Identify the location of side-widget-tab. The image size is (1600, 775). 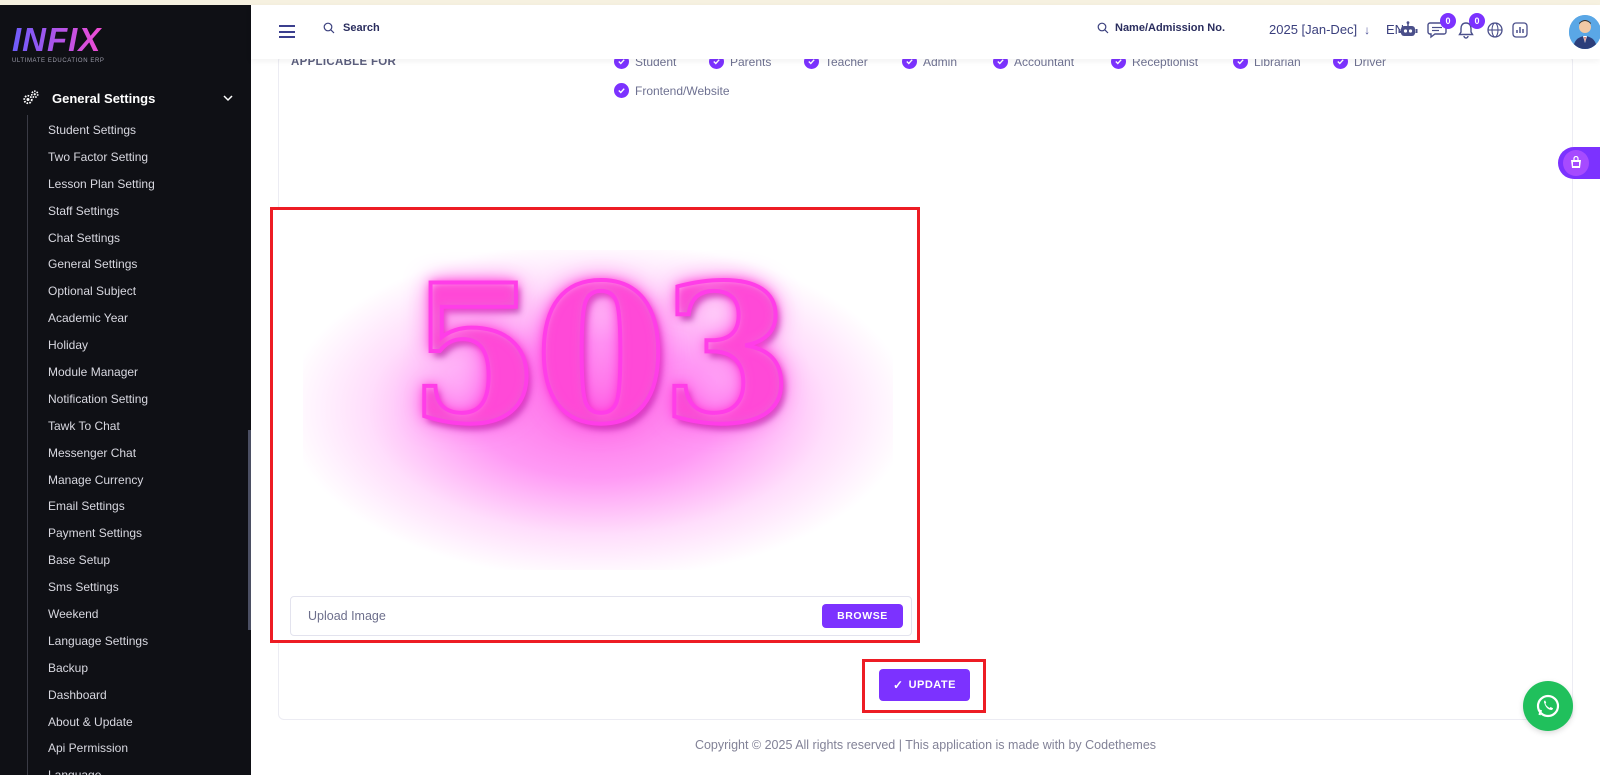
(1579, 163).